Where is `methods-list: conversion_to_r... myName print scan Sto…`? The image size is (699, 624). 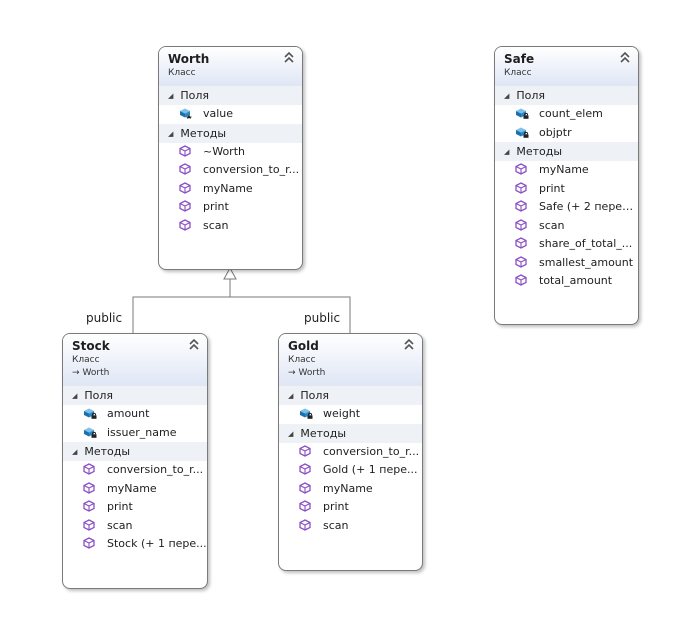
methods-list: conversion_to_r... myName print scan Sto… is located at coordinates (135, 507).